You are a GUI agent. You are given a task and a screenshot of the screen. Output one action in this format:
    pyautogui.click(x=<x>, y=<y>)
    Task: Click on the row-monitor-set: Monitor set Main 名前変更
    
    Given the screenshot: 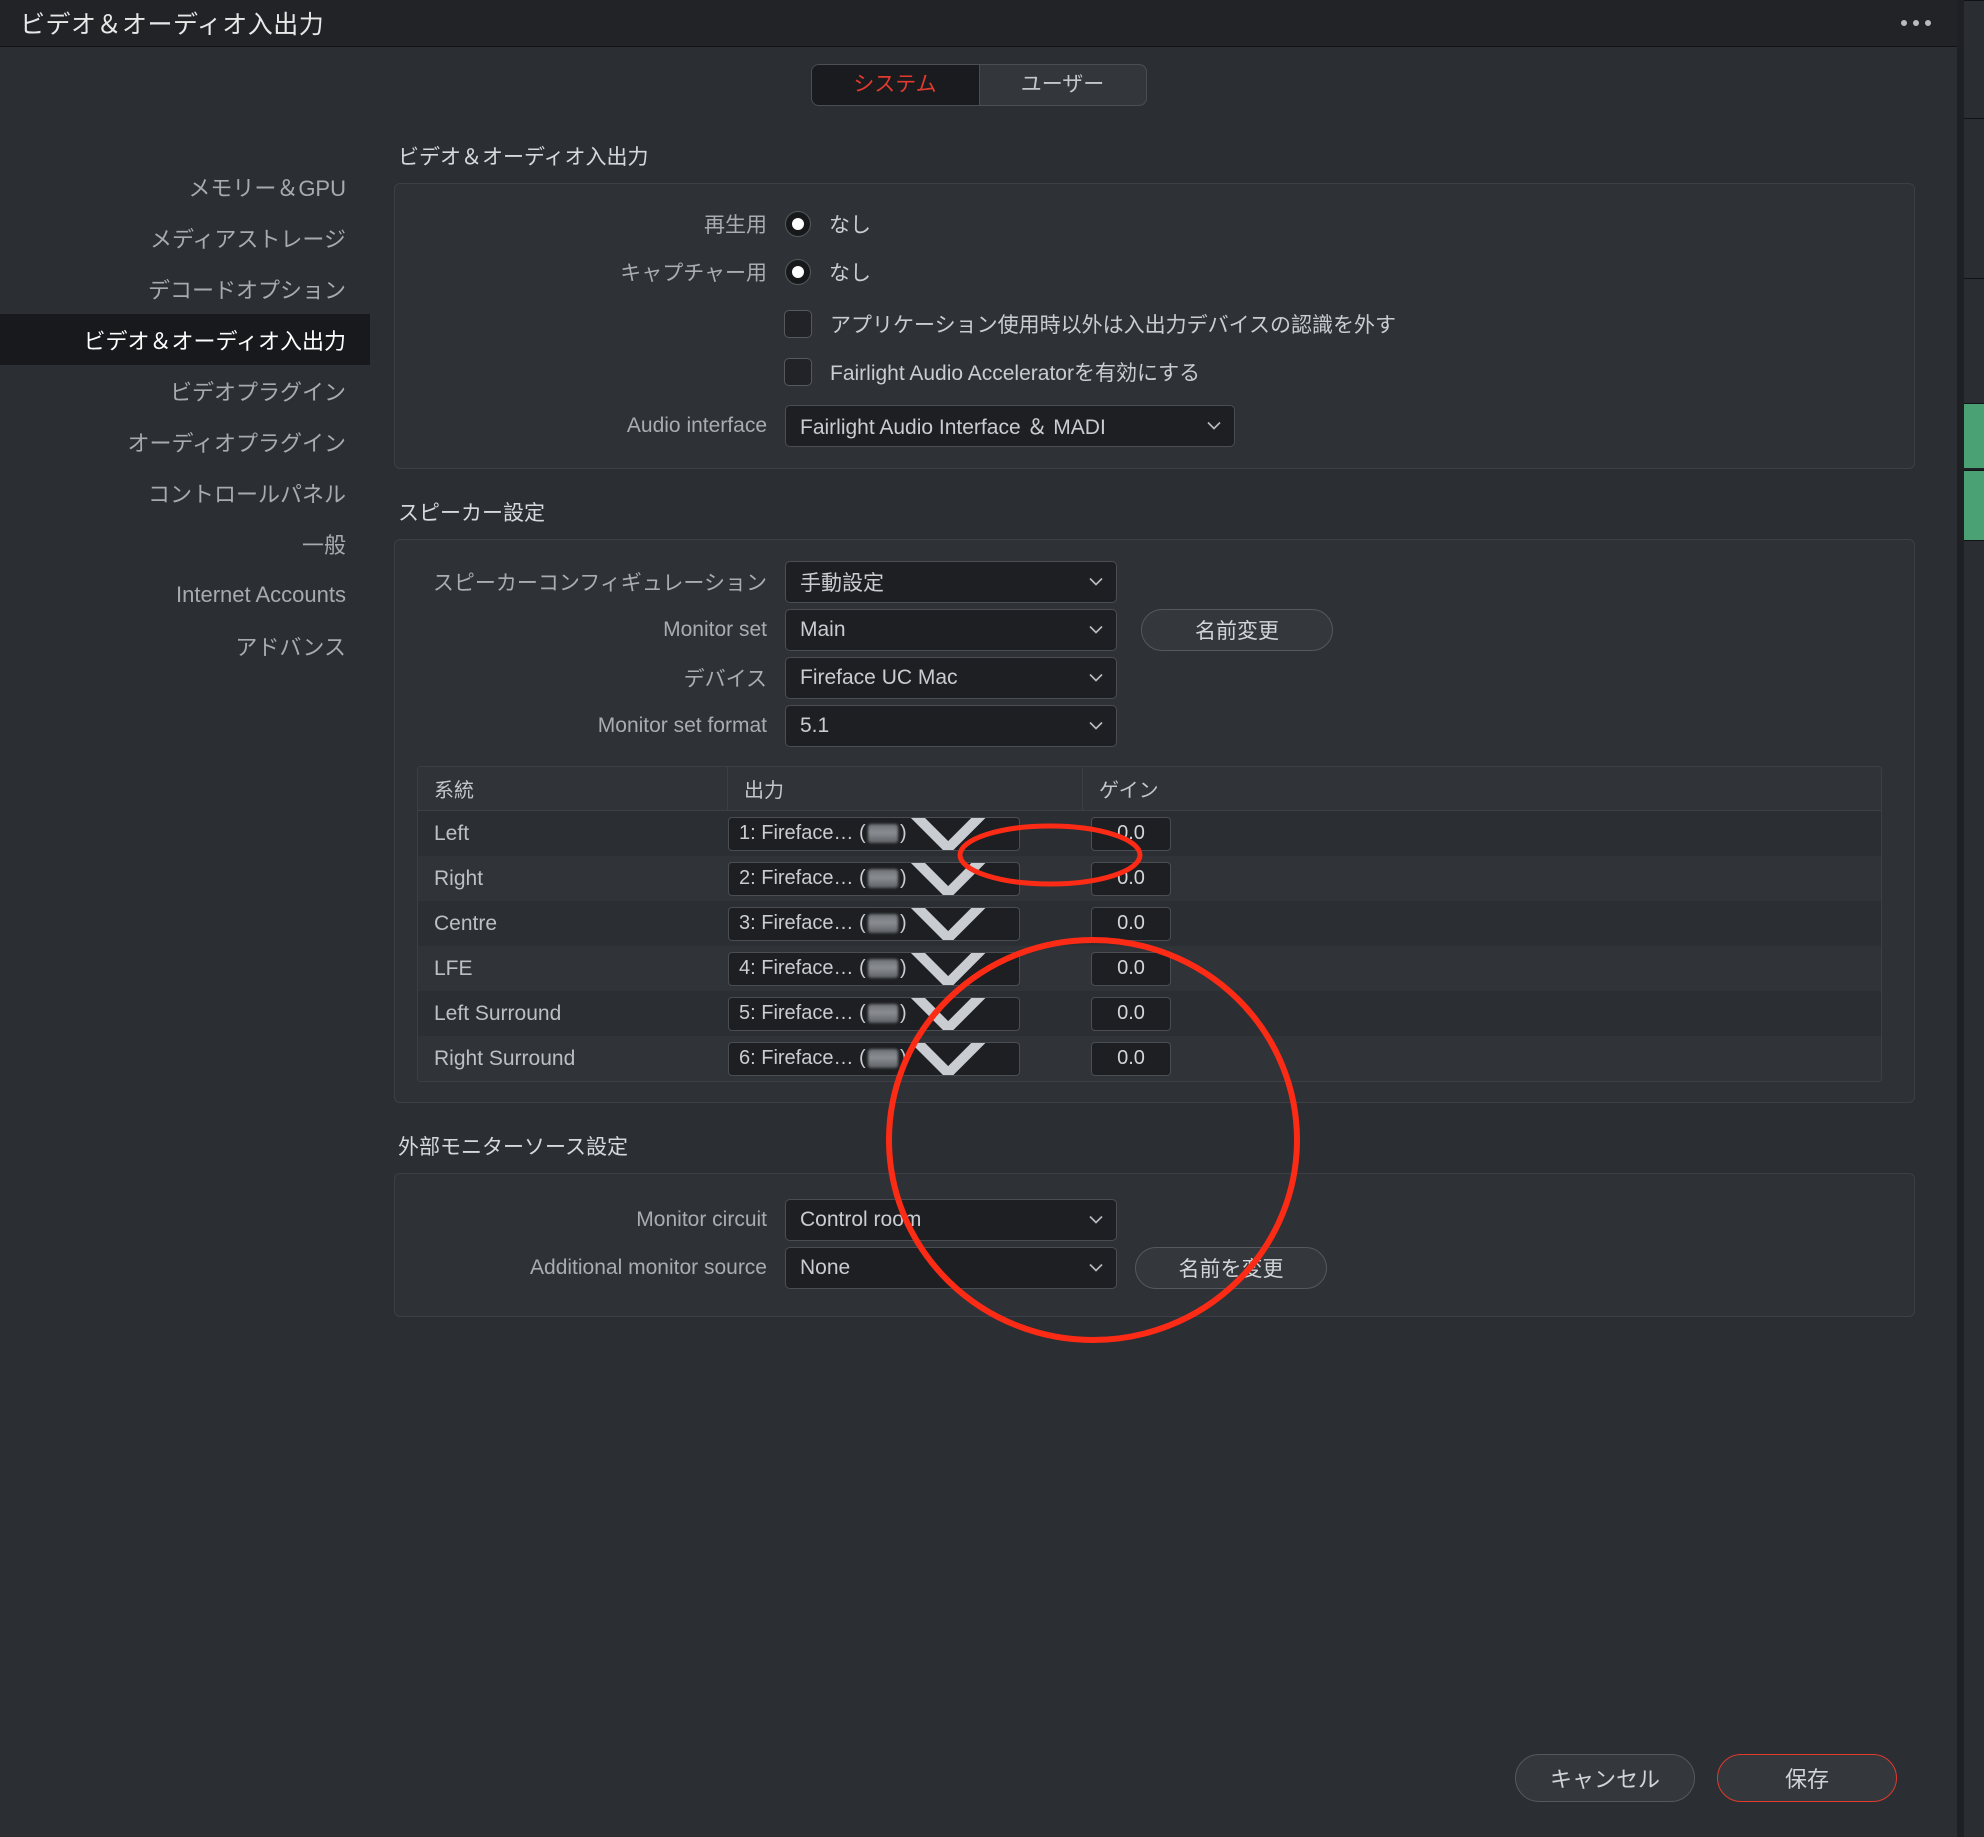 What is the action you would take?
    pyautogui.click(x=1154, y=630)
    